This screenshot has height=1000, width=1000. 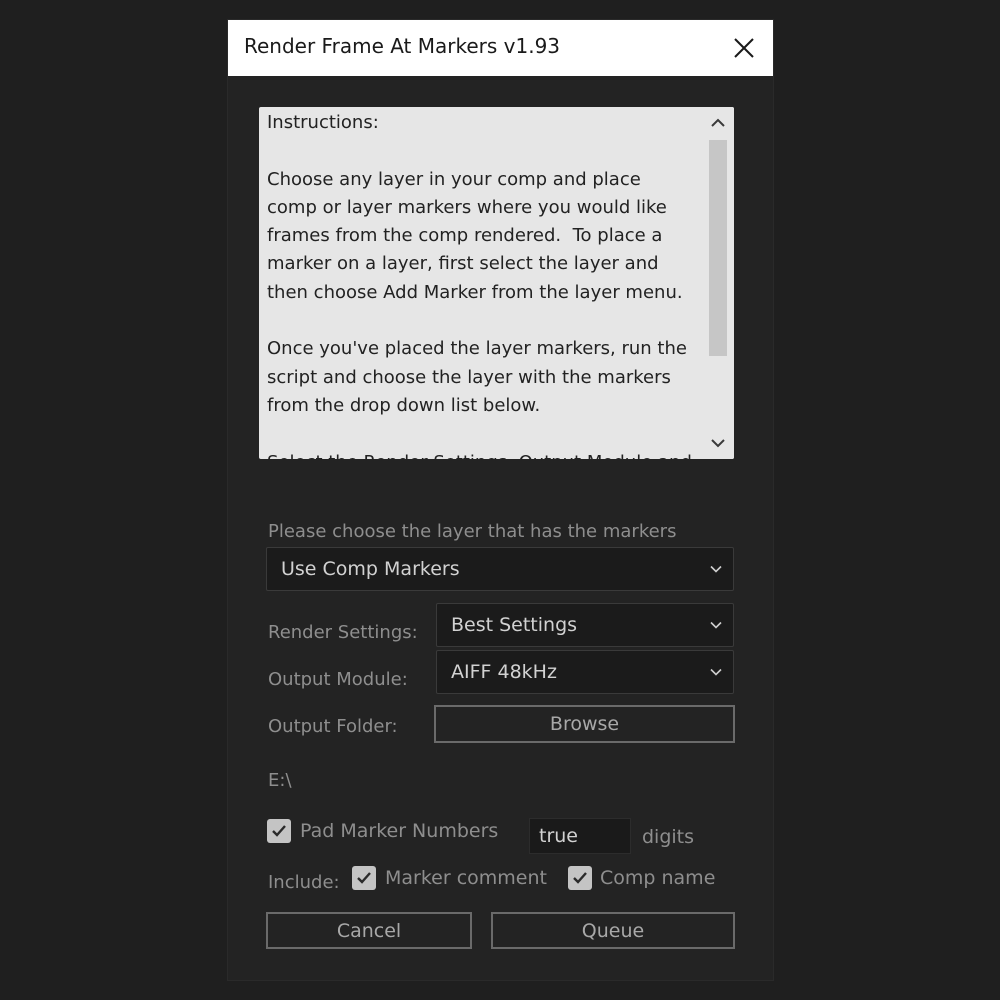 What do you see at coordinates (718, 123) in the screenshot?
I see `chevron-up-icon` at bounding box center [718, 123].